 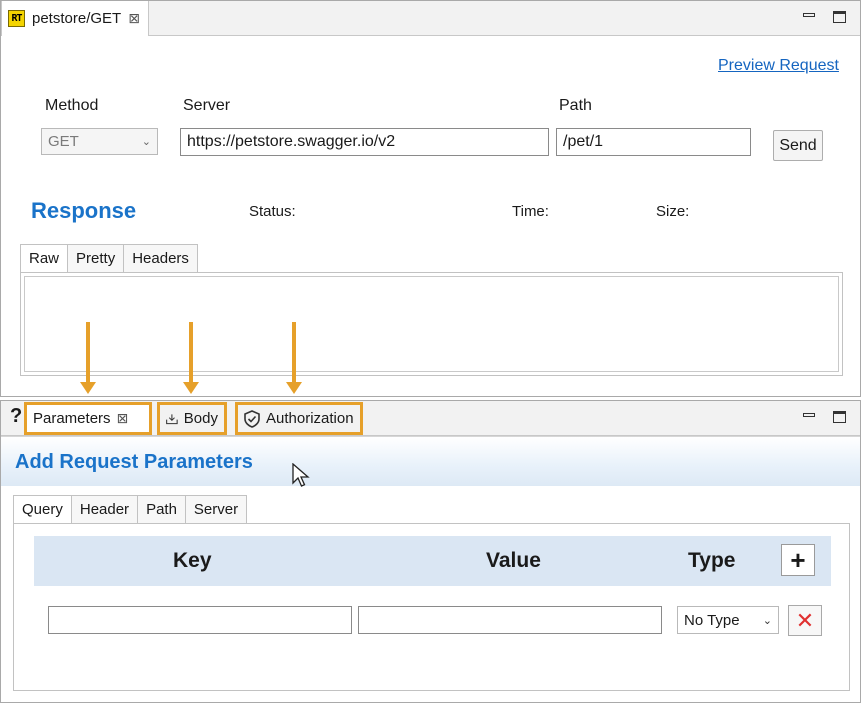 I want to click on table-row: No Type ⌄ ✕, so click(x=432, y=620).